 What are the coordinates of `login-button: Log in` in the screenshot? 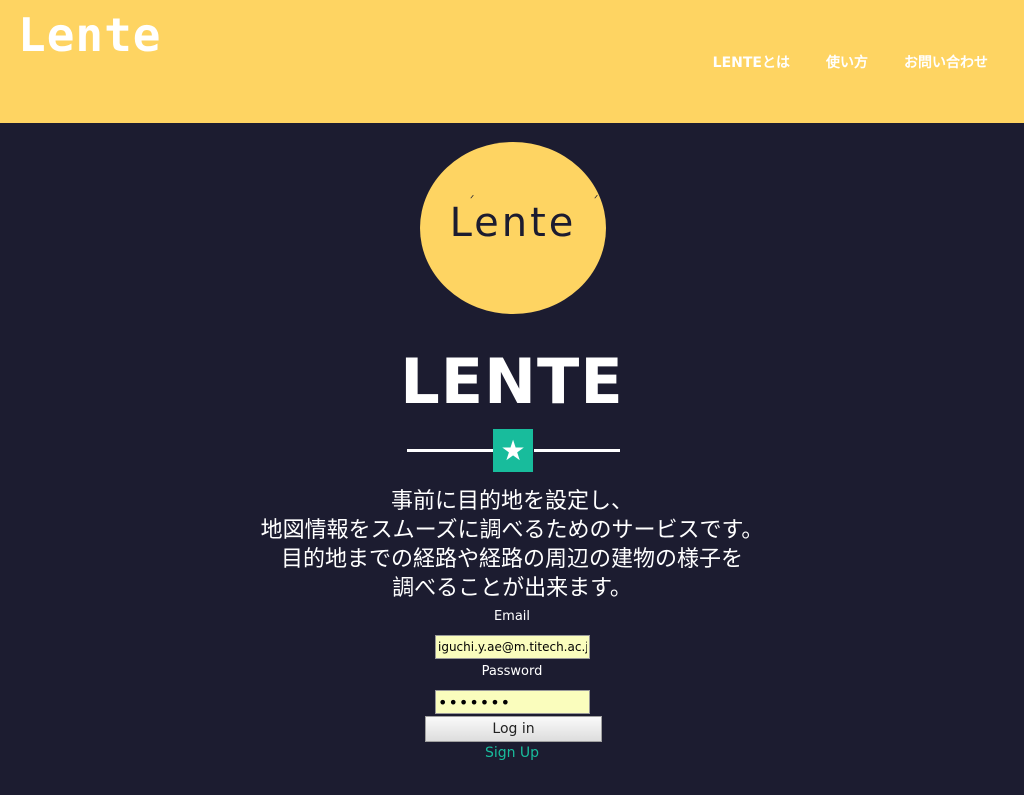 It's located at (513, 729).